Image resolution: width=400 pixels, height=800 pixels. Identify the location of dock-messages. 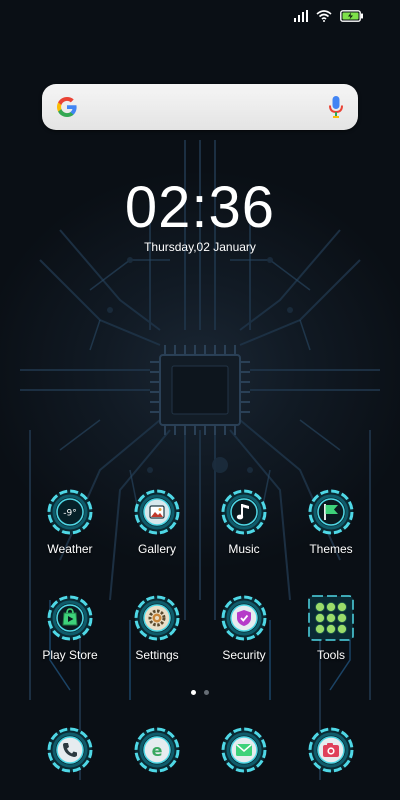
(244, 750).